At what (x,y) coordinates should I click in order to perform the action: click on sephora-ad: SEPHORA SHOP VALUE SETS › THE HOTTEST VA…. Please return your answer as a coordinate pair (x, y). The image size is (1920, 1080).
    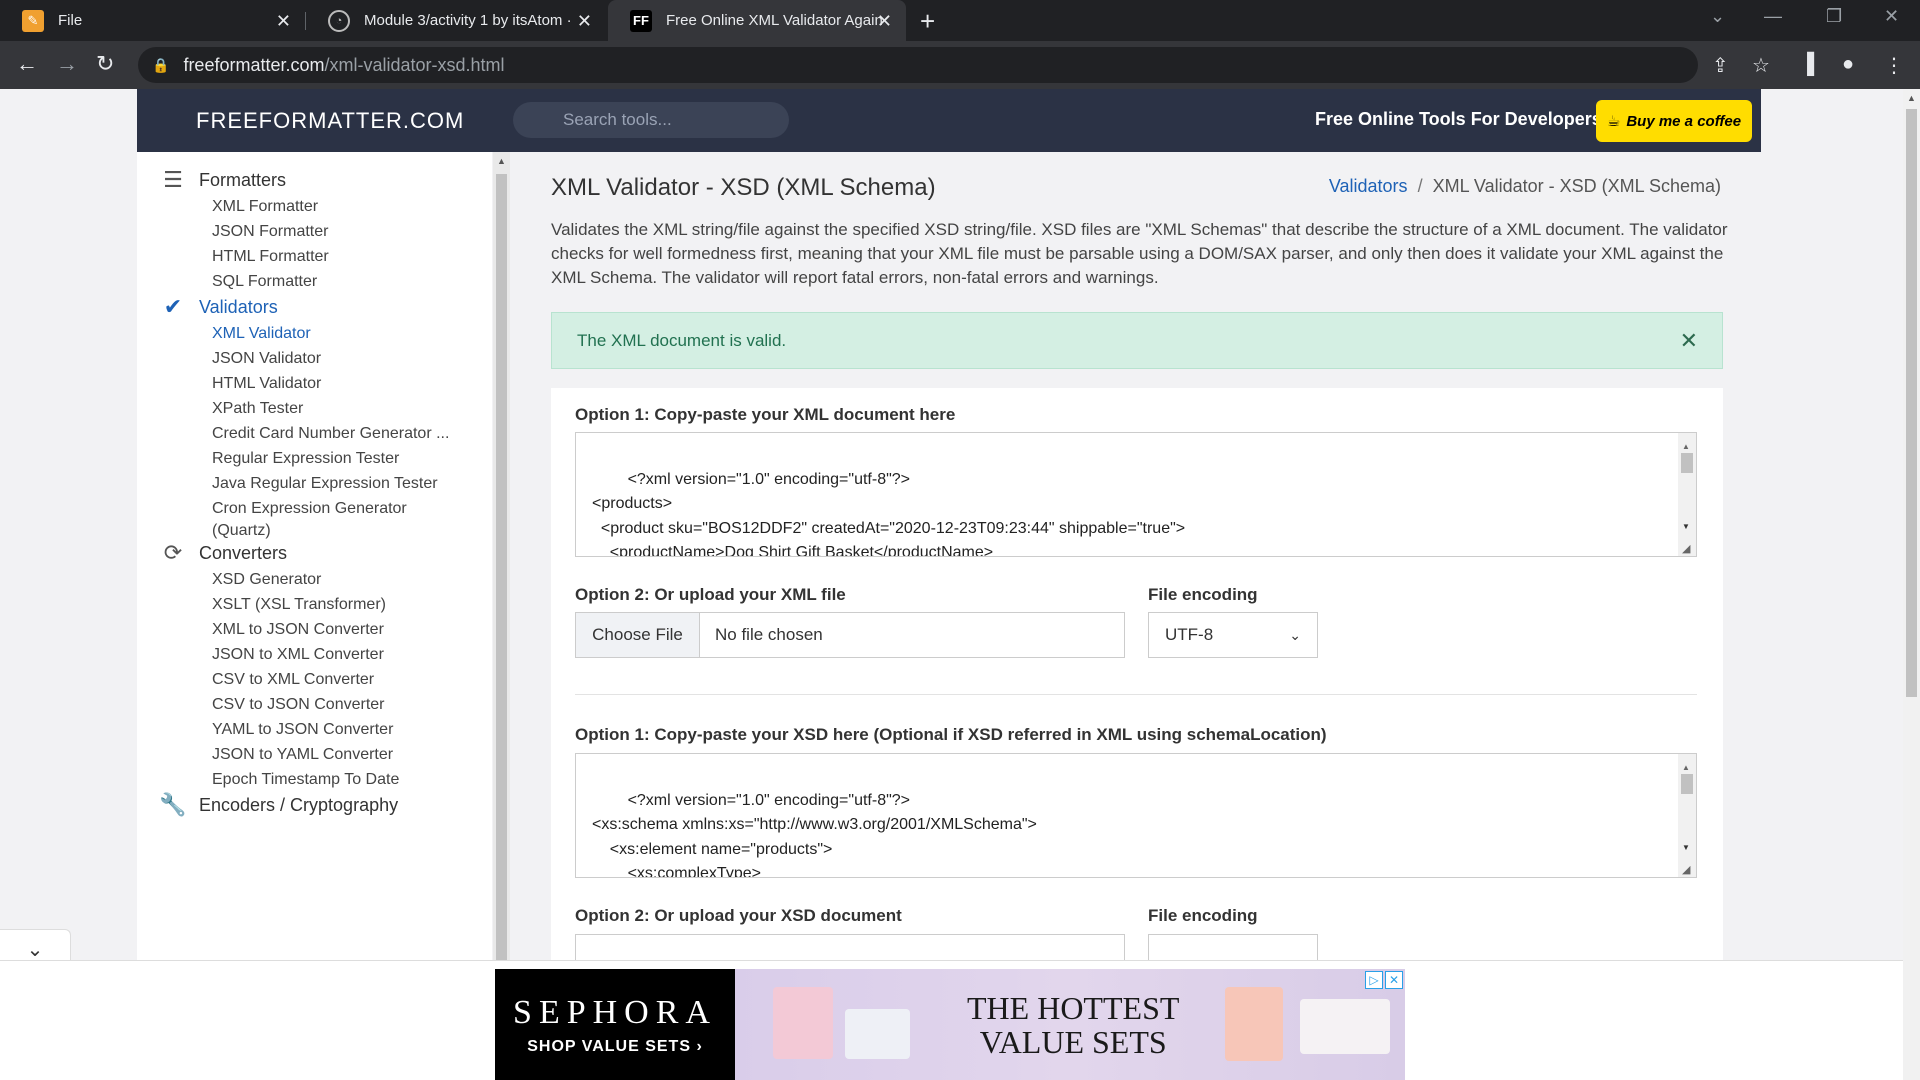
    Looking at the image, I should click on (950, 1024).